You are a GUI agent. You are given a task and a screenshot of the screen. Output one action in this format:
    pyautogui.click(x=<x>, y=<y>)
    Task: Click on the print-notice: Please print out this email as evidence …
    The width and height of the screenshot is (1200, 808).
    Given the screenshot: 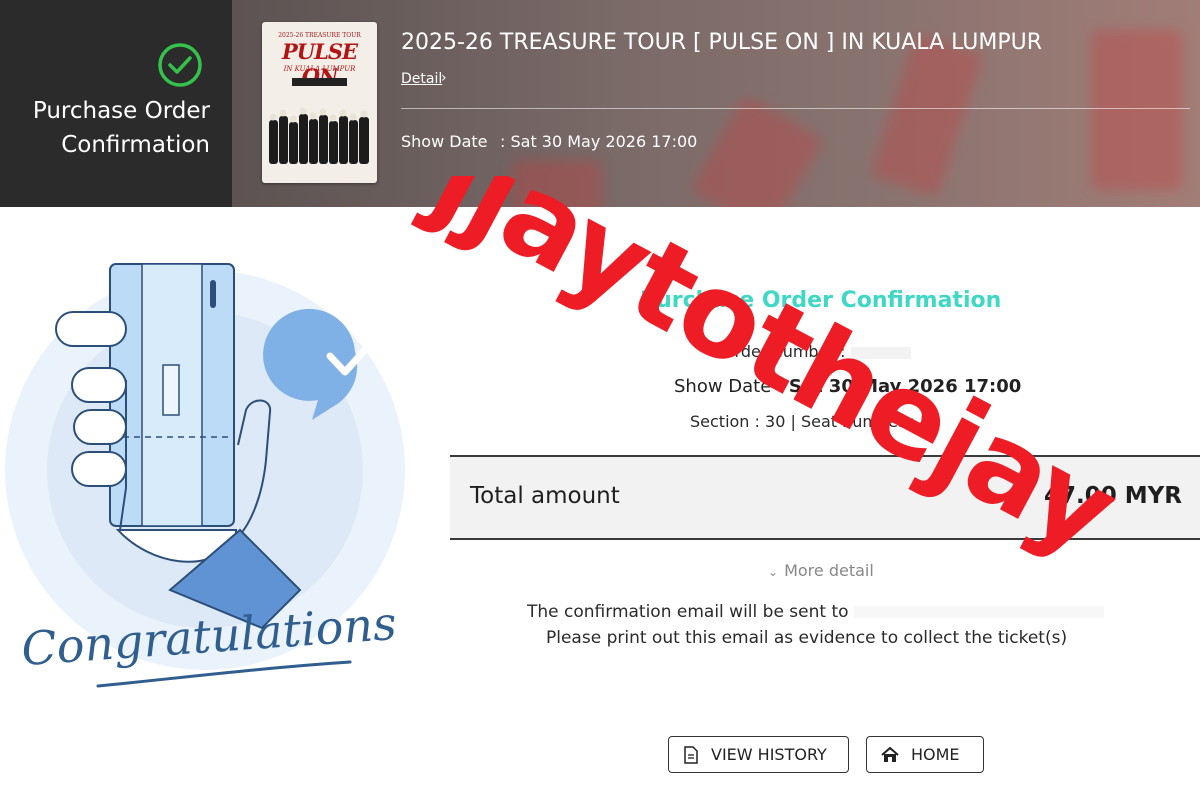 What is the action you would take?
    pyautogui.click(x=807, y=638)
    